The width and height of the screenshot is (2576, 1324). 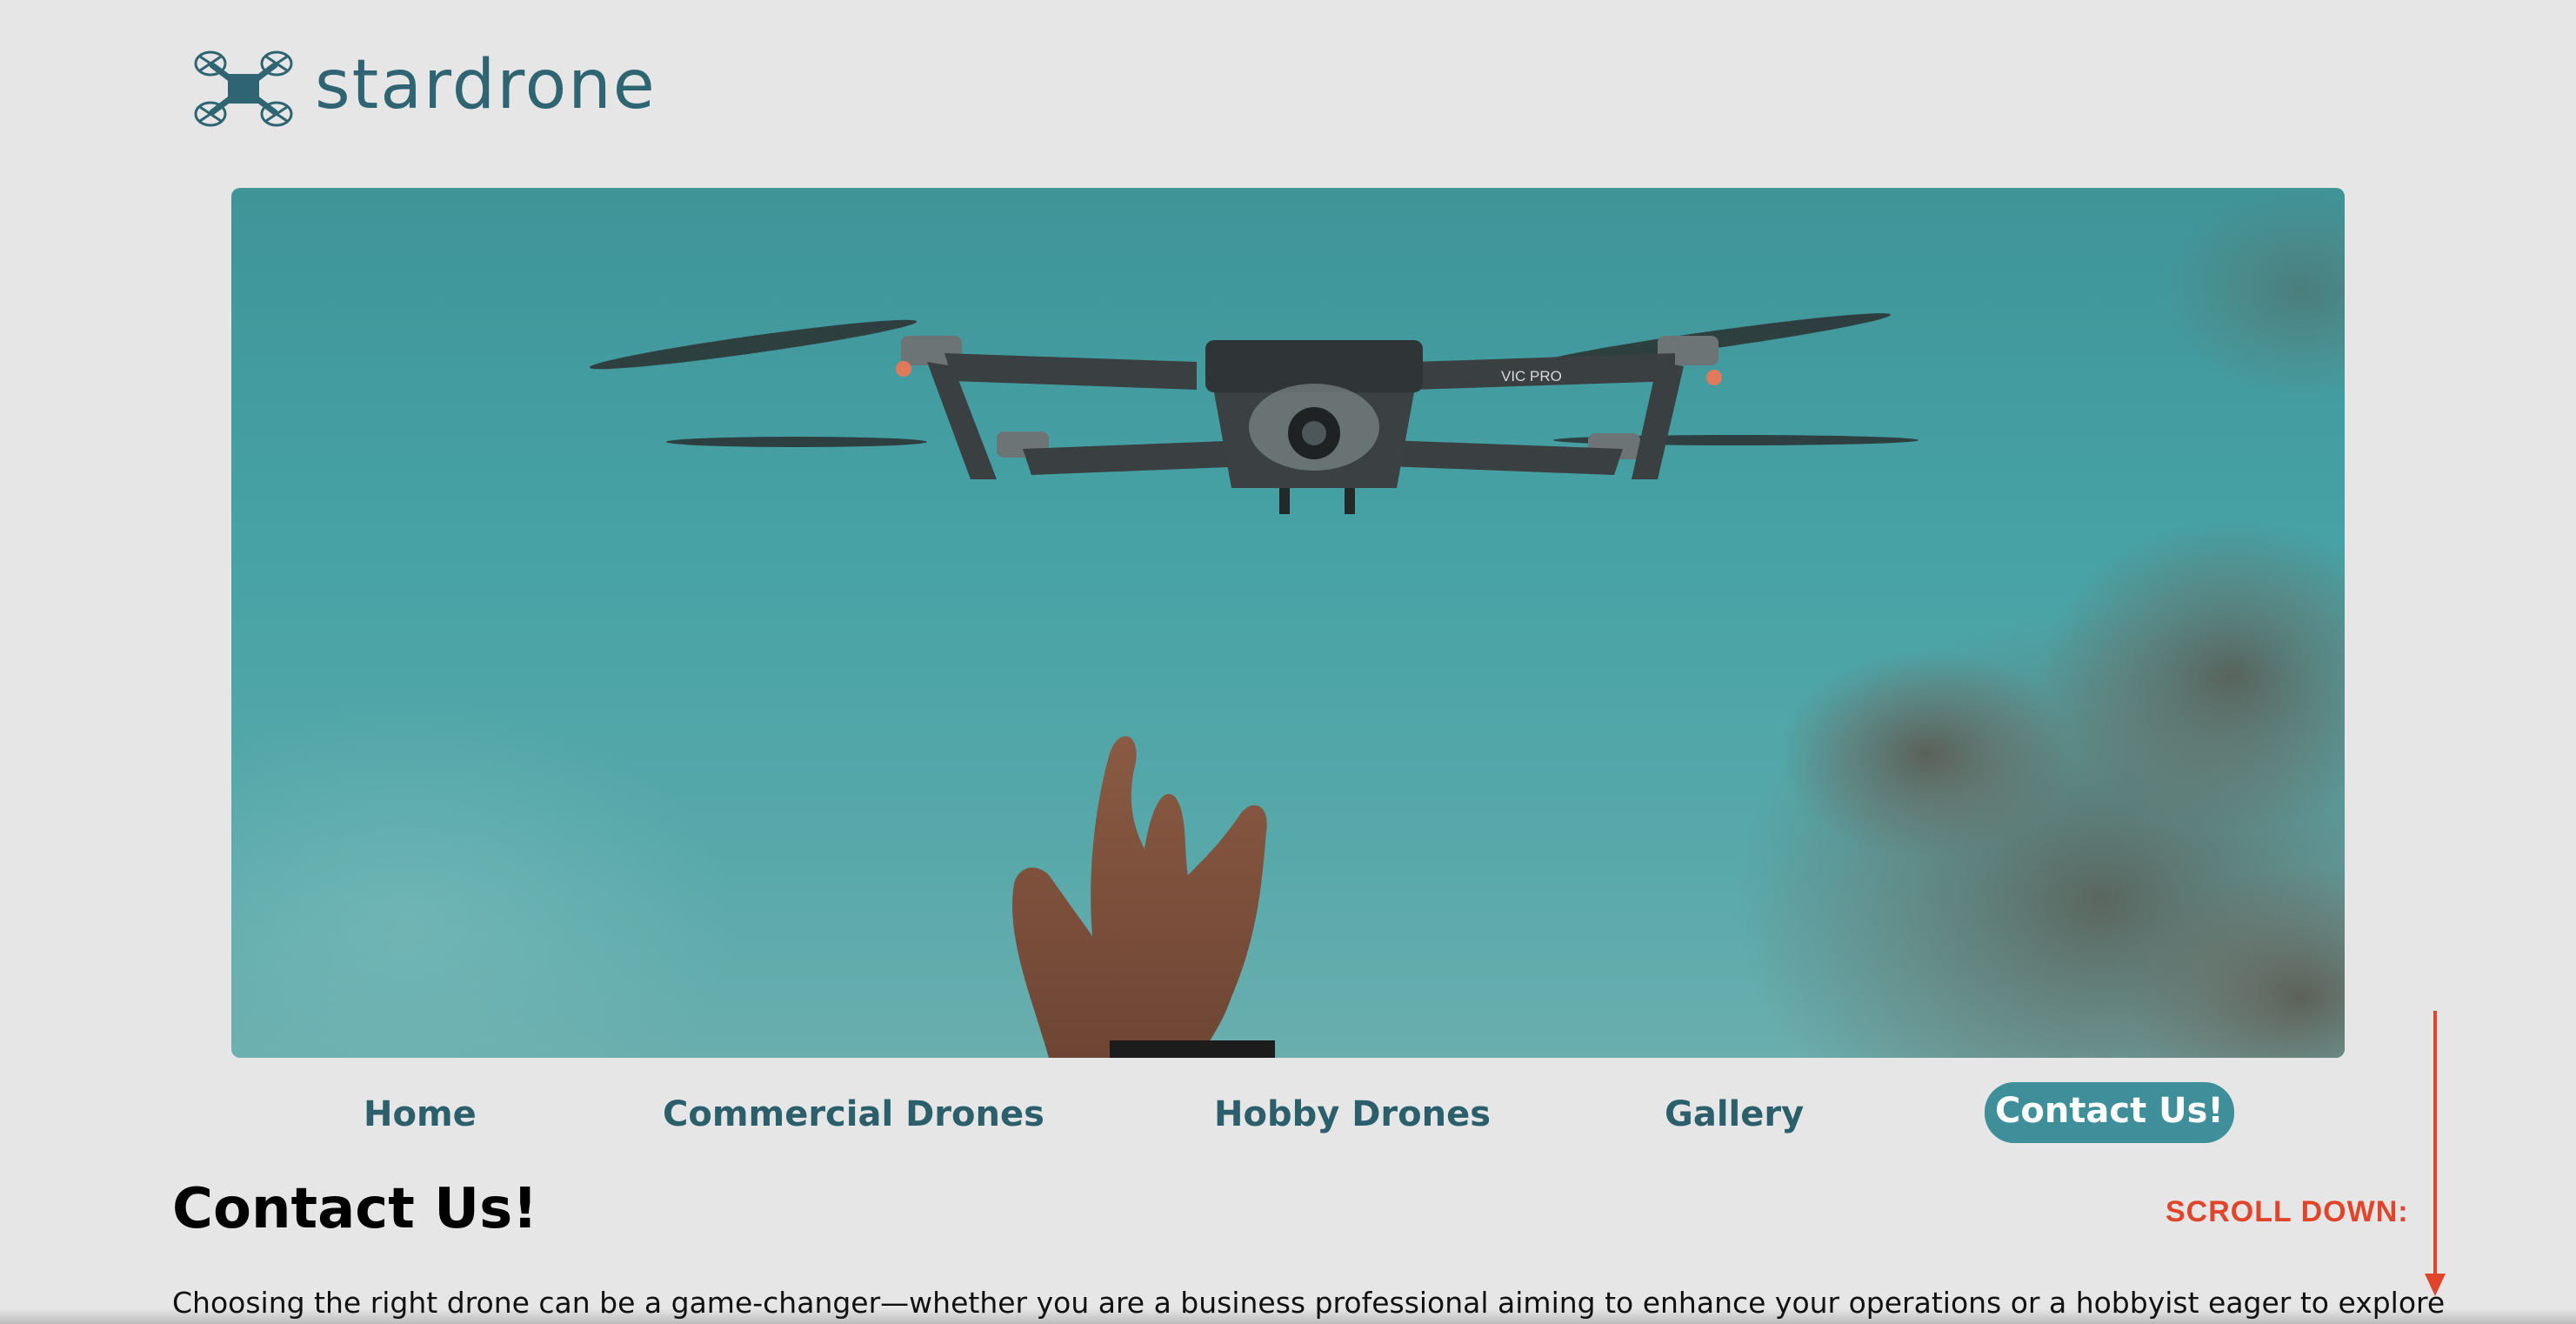 What do you see at coordinates (2287, 1211) in the screenshot?
I see `scroll-down-label: SCROLL DOWN:` at bounding box center [2287, 1211].